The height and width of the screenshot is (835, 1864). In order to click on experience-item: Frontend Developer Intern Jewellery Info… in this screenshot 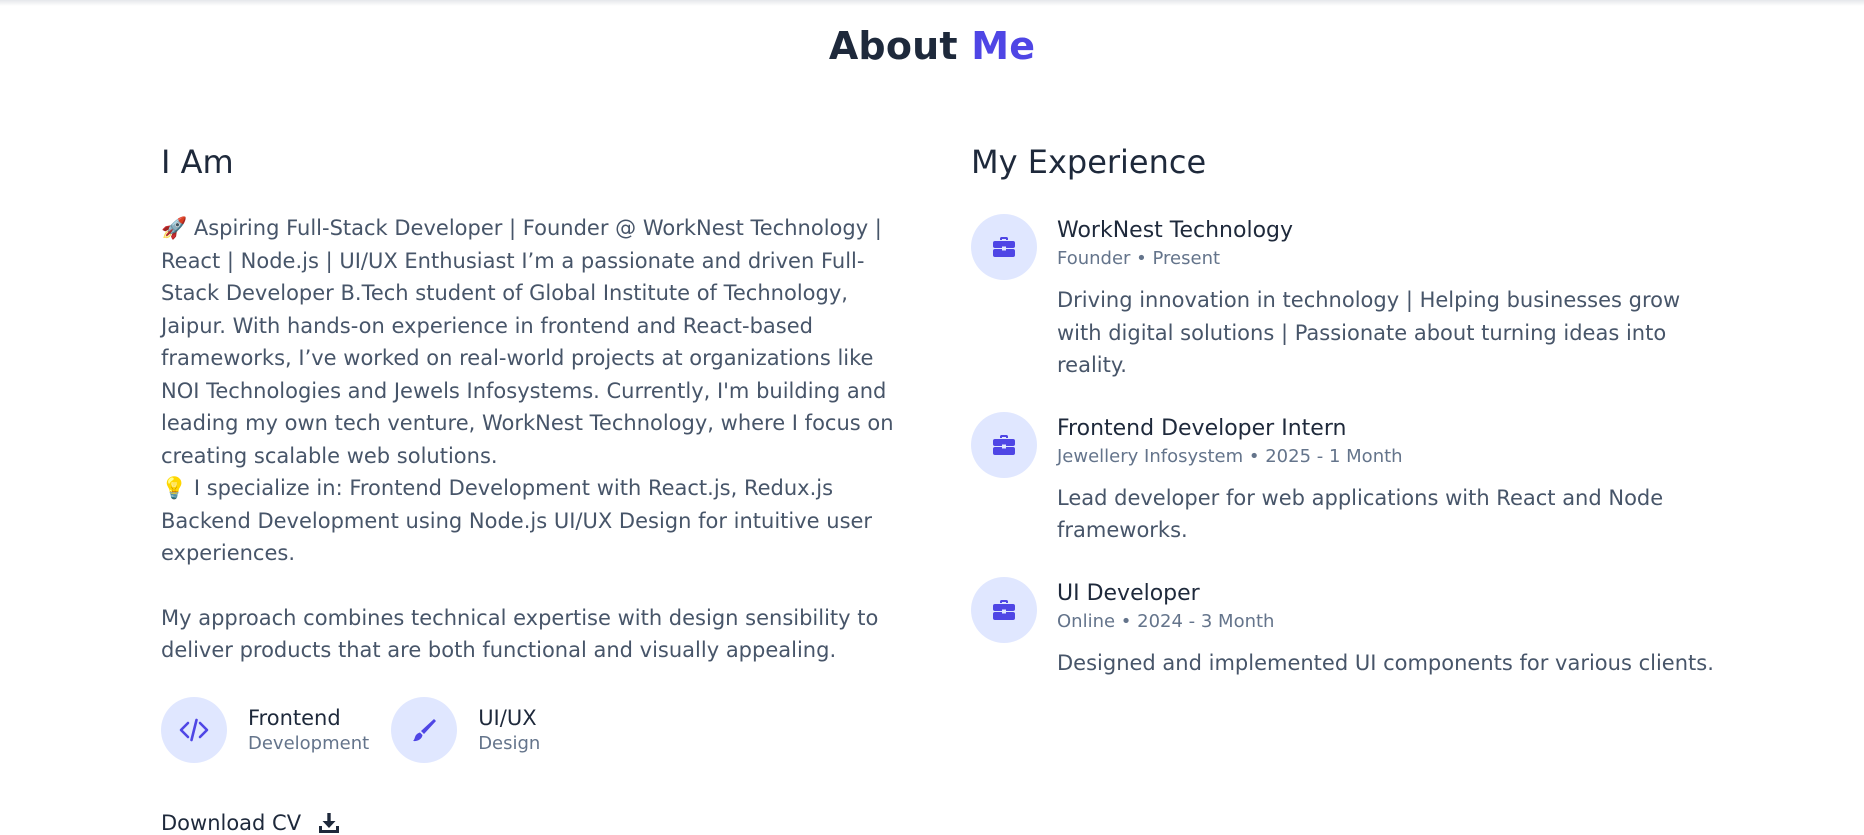, I will do `click(1331, 479)`.